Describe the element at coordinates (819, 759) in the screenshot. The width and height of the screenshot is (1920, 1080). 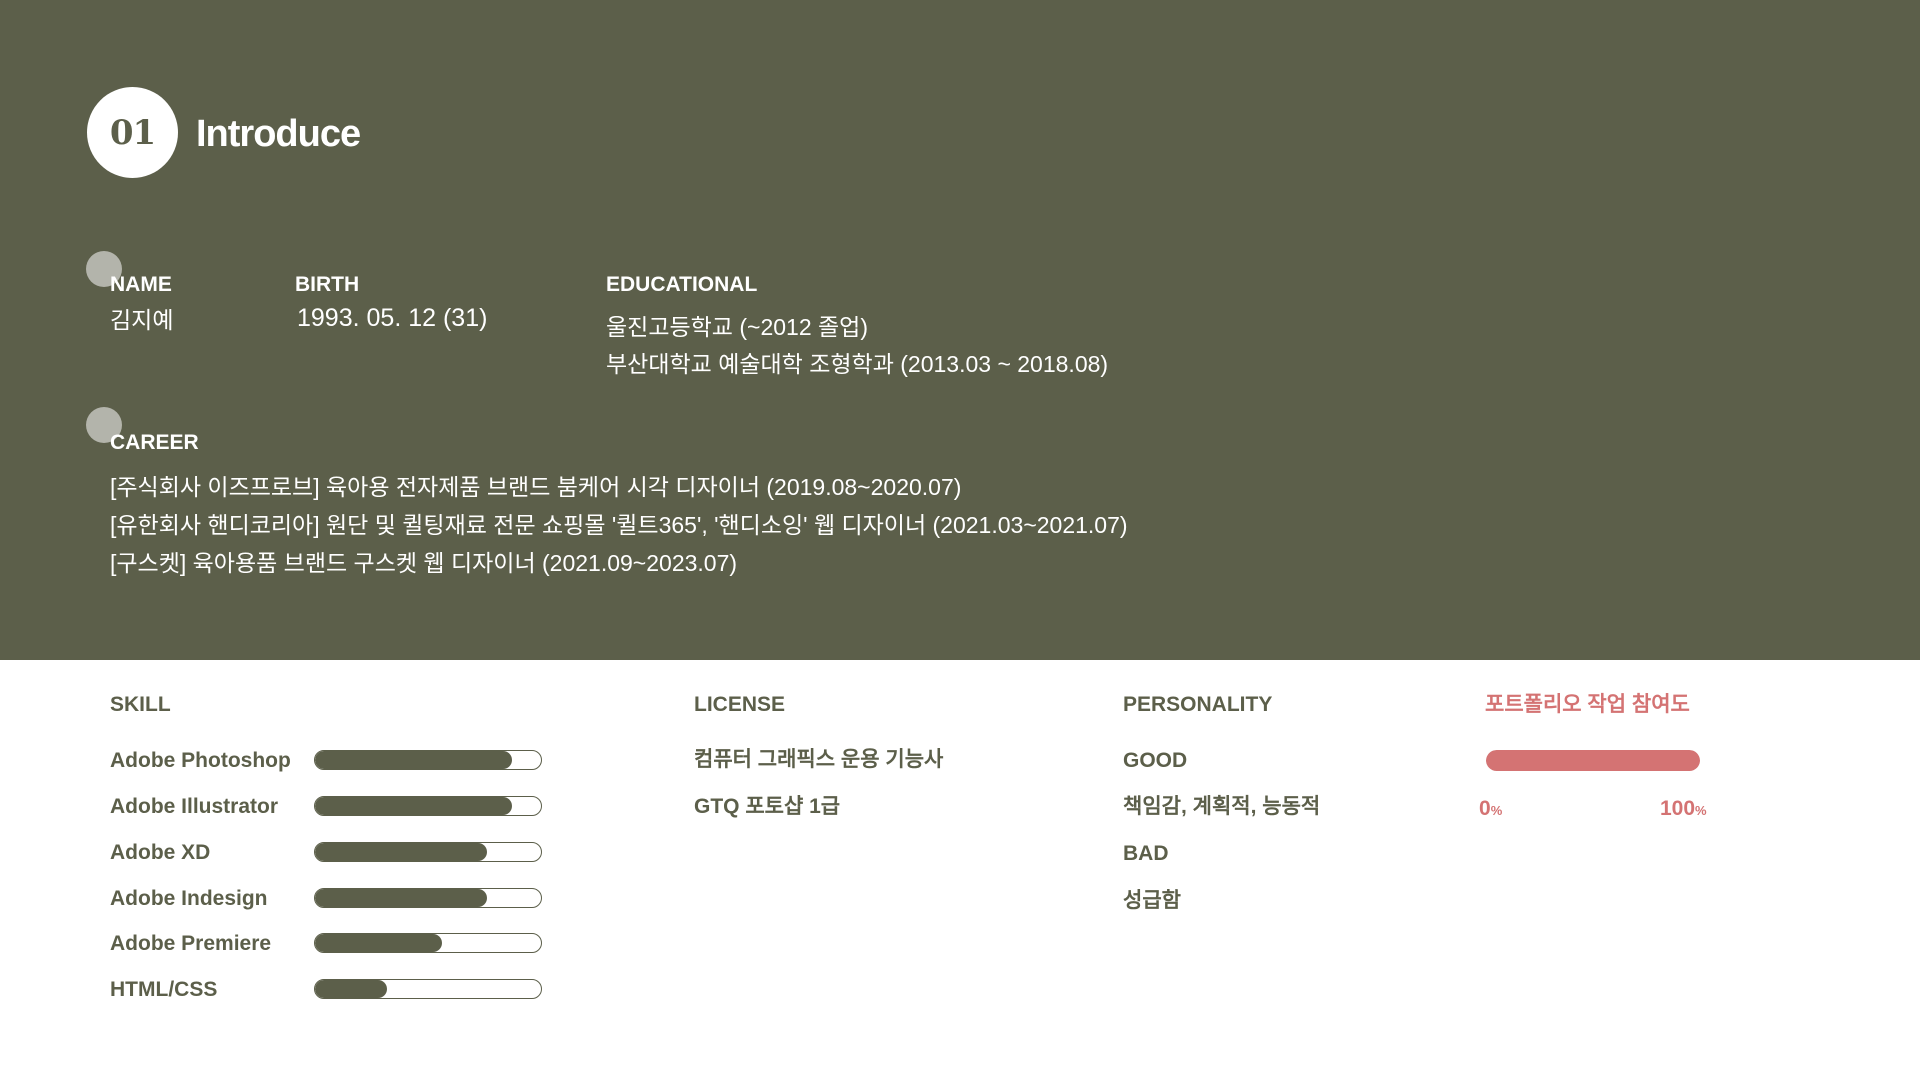
I see `license-item: 컴퓨터 그래픽스 운용 기능사` at that location.